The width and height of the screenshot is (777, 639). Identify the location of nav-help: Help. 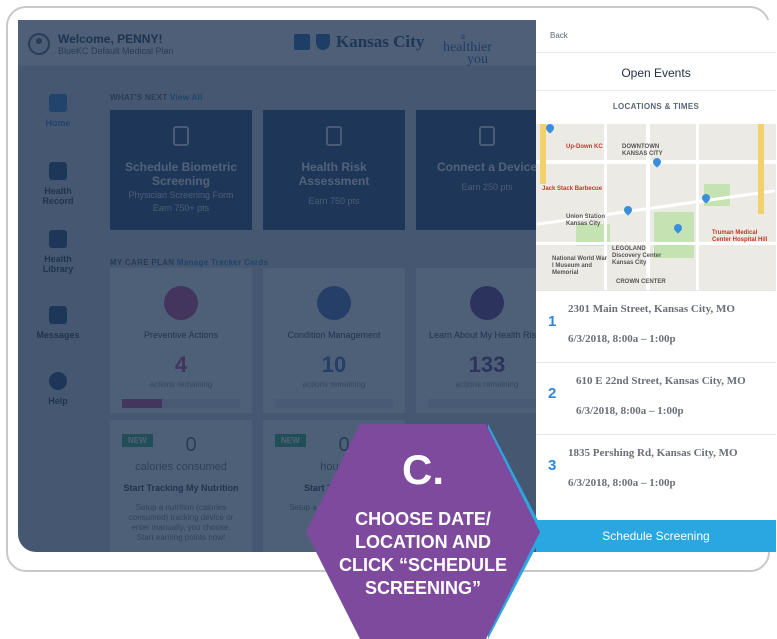
(58, 389).